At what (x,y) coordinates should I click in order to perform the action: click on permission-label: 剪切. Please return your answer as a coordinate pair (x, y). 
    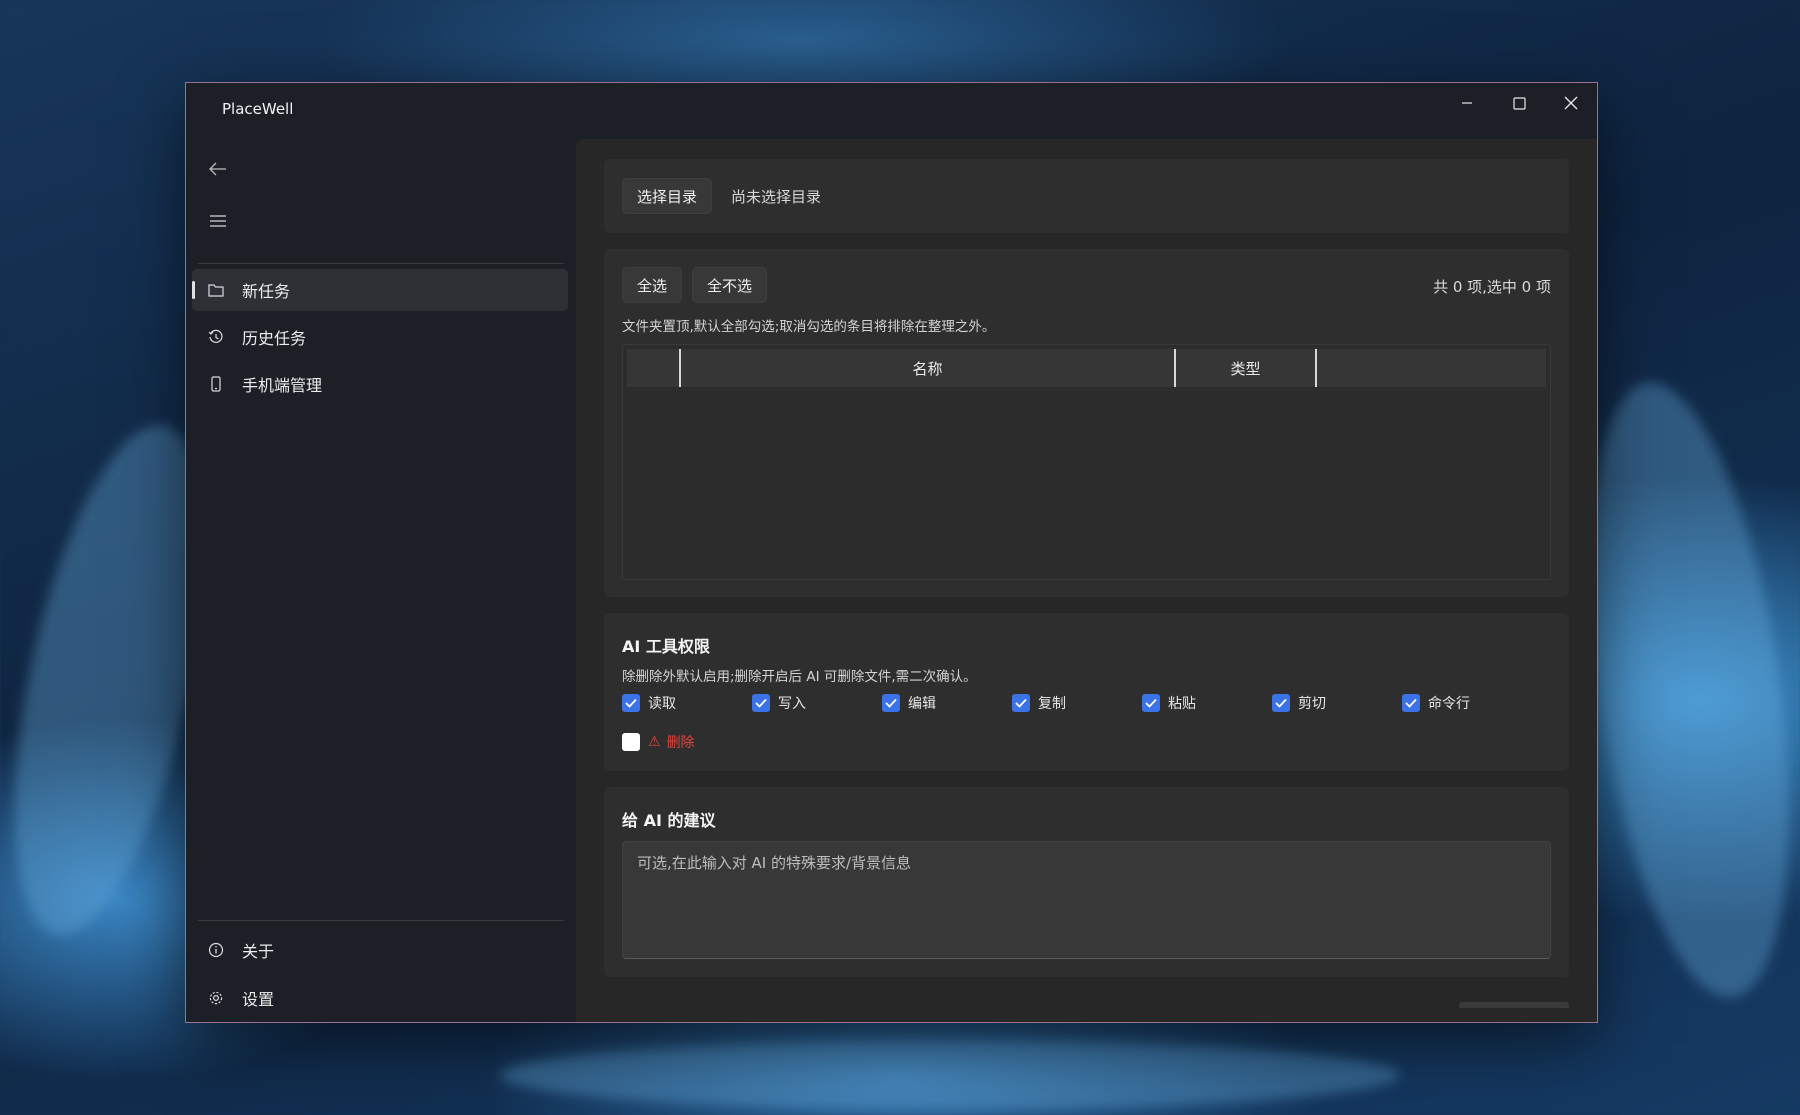
    Looking at the image, I should click on (1312, 704).